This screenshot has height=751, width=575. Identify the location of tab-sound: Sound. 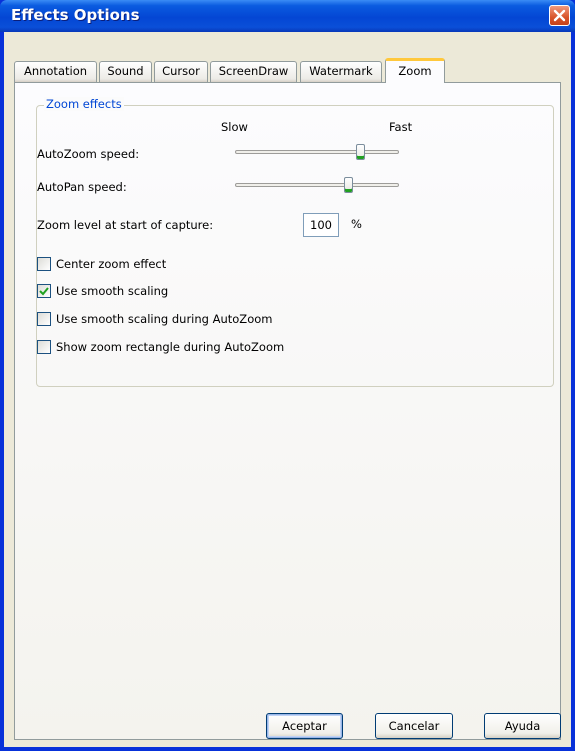
(125, 71).